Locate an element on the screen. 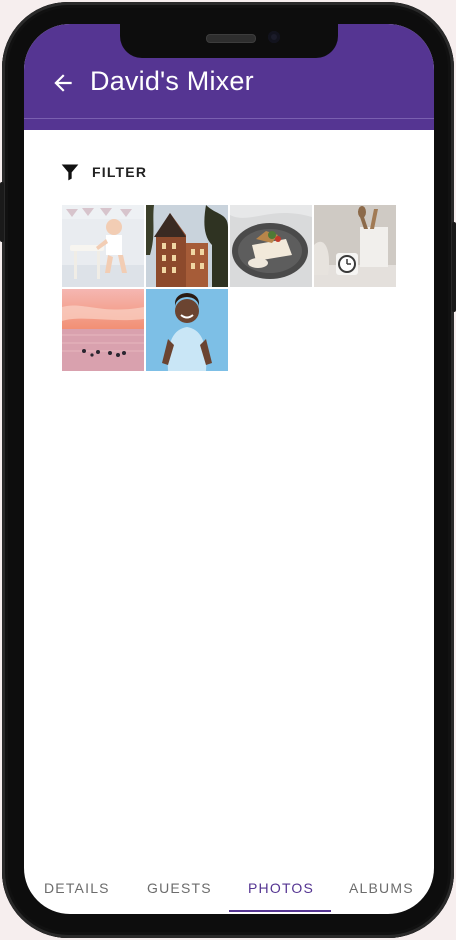 The image size is (456, 940). active-tab-indicator is located at coordinates (280, 911).